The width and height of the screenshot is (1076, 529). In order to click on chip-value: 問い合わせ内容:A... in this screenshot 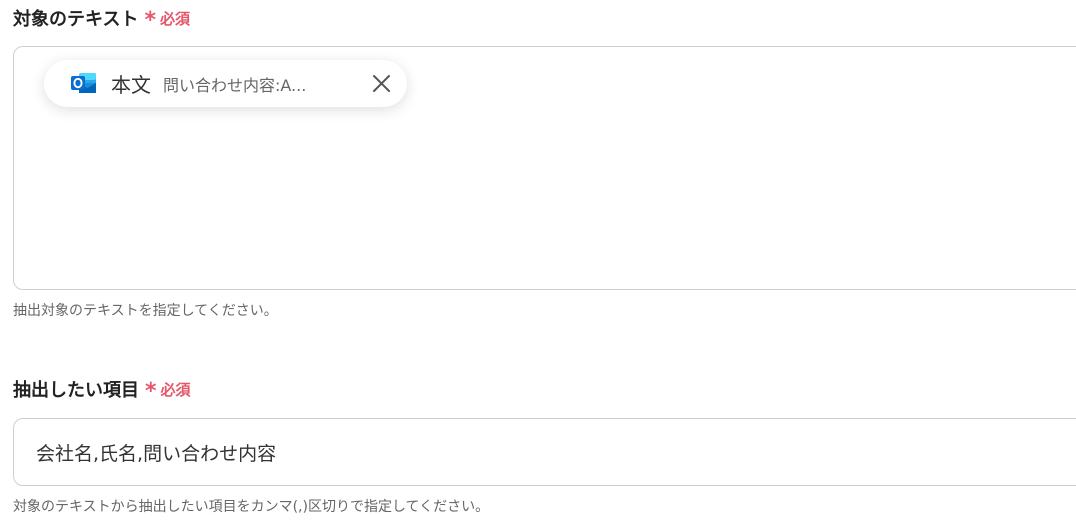, I will do `click(235, 85)`.